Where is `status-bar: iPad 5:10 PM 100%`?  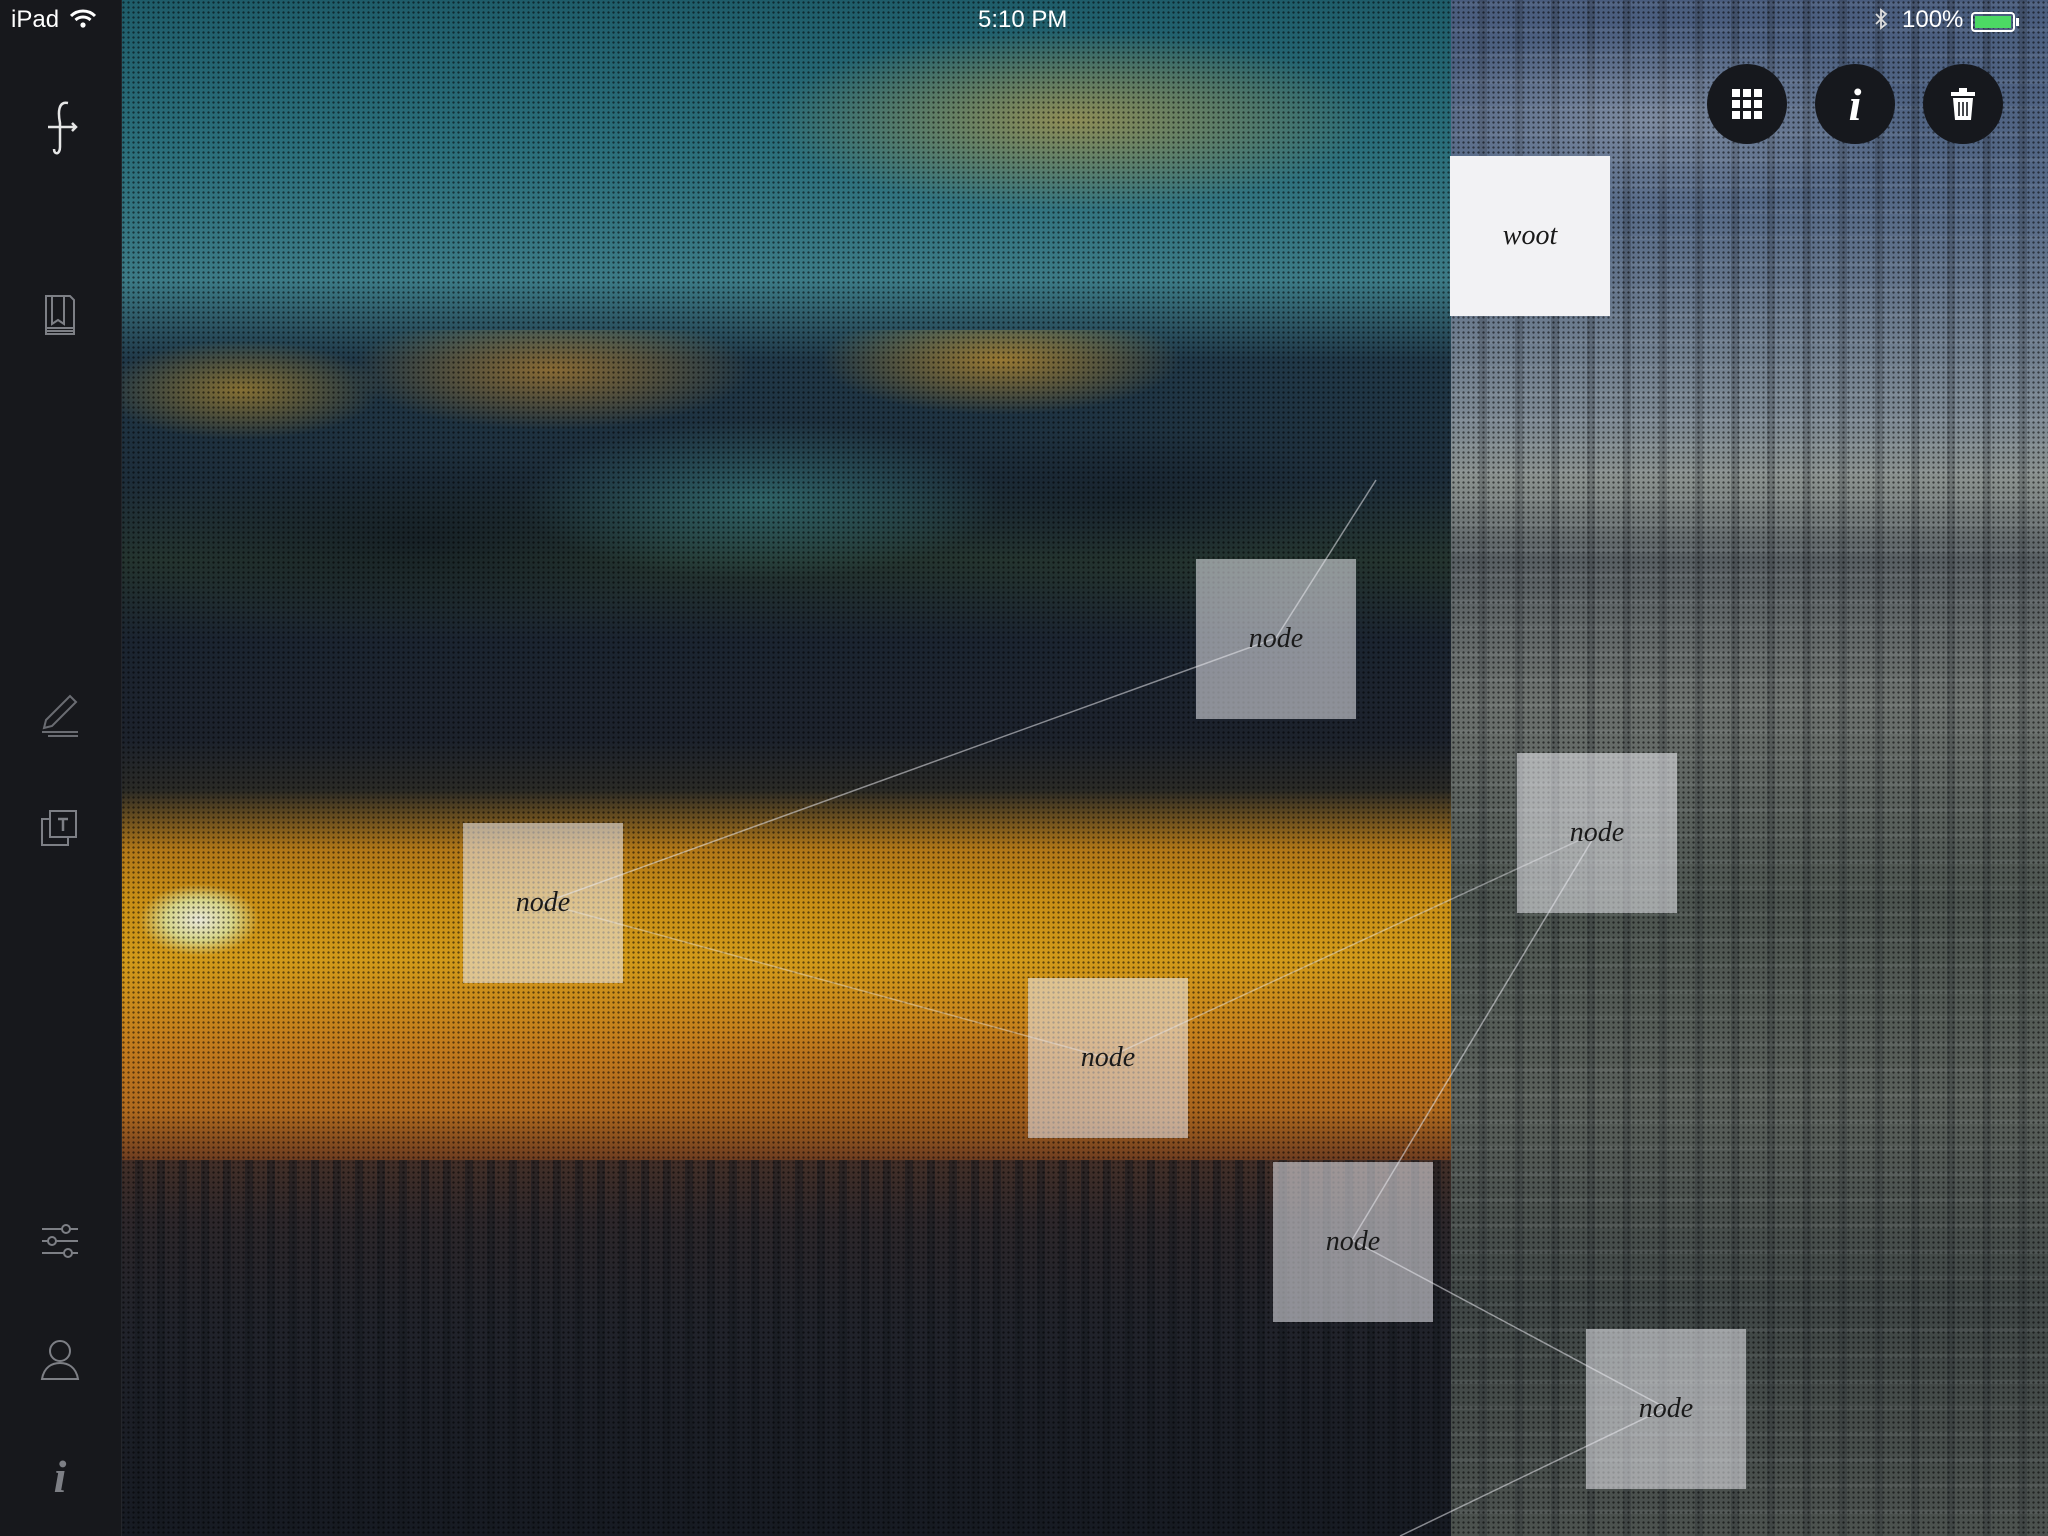 status-bar: iPad 5:10 PM 100% is located at coordinates (1024, 20).